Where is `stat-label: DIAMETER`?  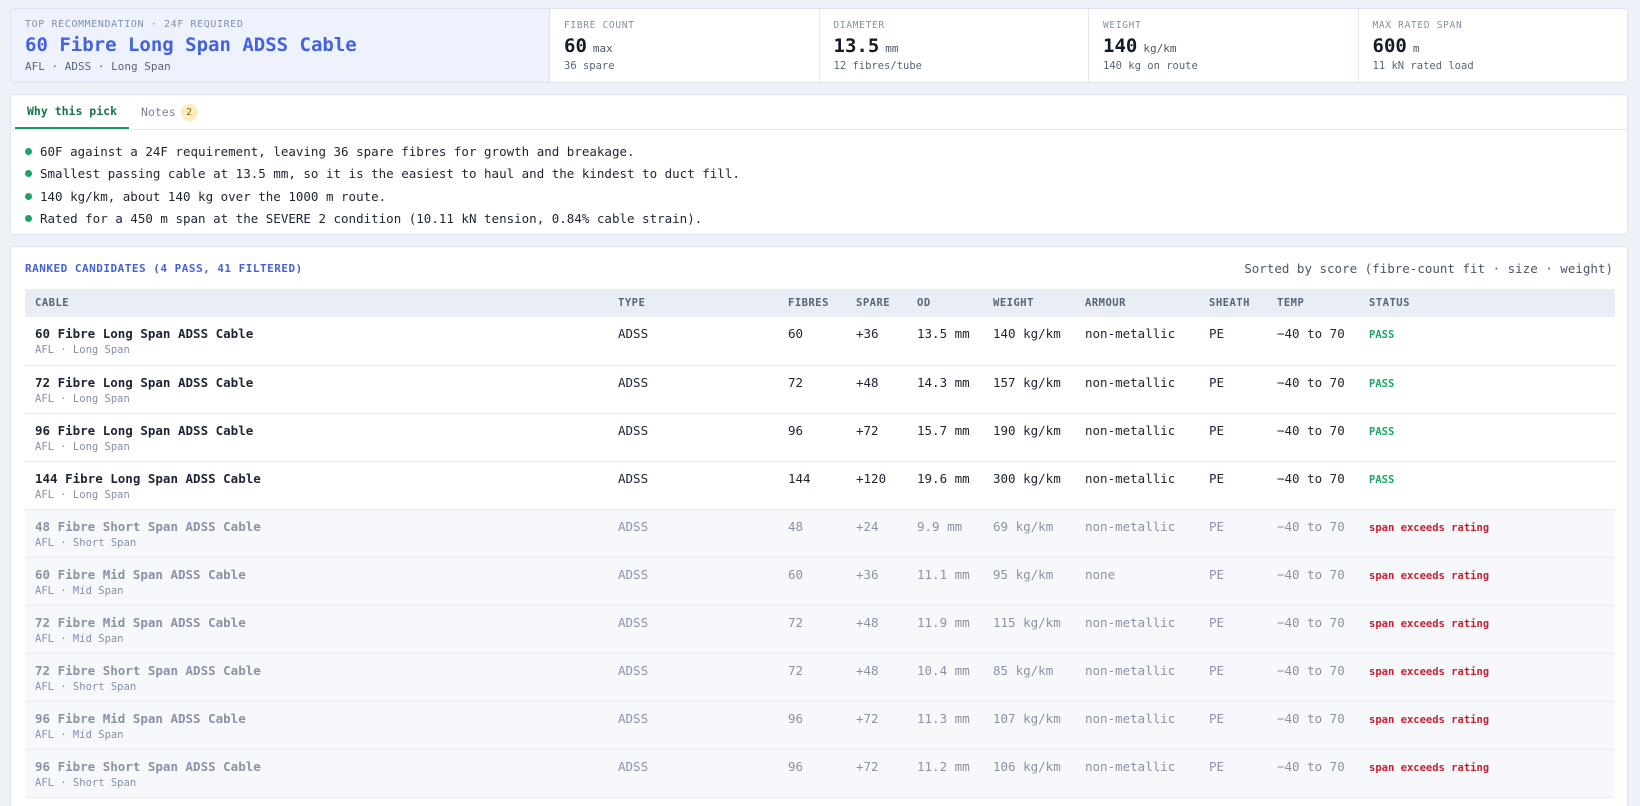 stat-label: DIAMETER is located at coordinates (859, 25).